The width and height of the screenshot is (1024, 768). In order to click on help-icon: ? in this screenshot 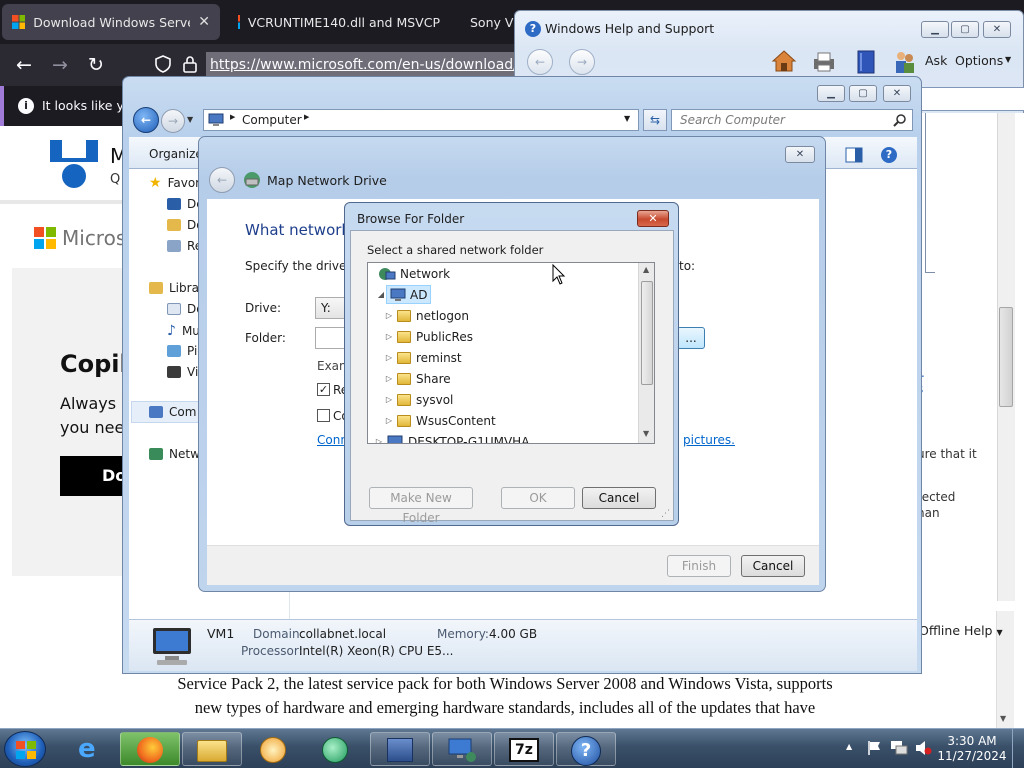, I will do `click(889, 155)`.